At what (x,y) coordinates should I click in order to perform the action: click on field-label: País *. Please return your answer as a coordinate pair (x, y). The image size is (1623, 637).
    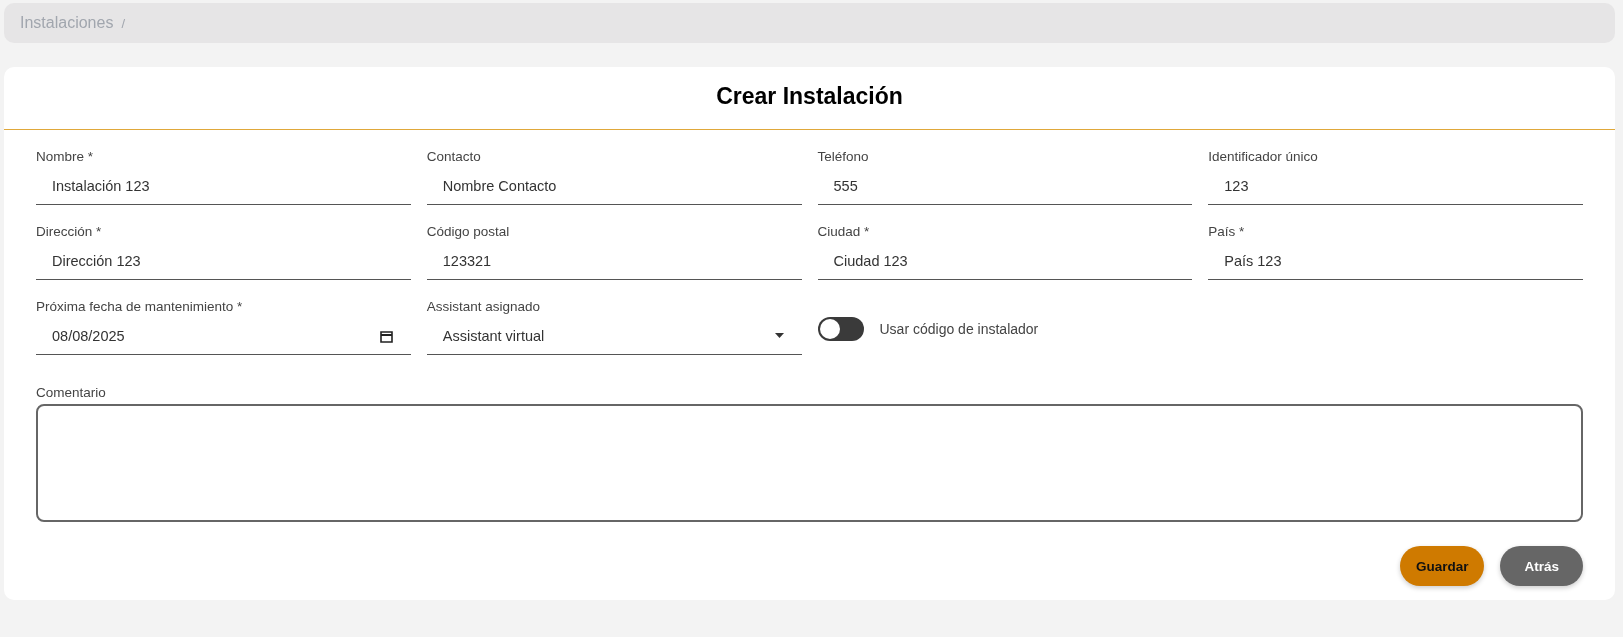
    Looking at the image, I should click on (1227, 231).